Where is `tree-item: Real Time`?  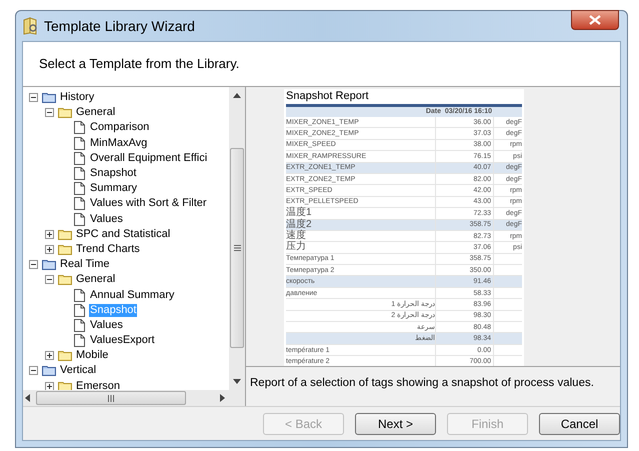 tree-item: Real Time is located at coordinates (85, 265).